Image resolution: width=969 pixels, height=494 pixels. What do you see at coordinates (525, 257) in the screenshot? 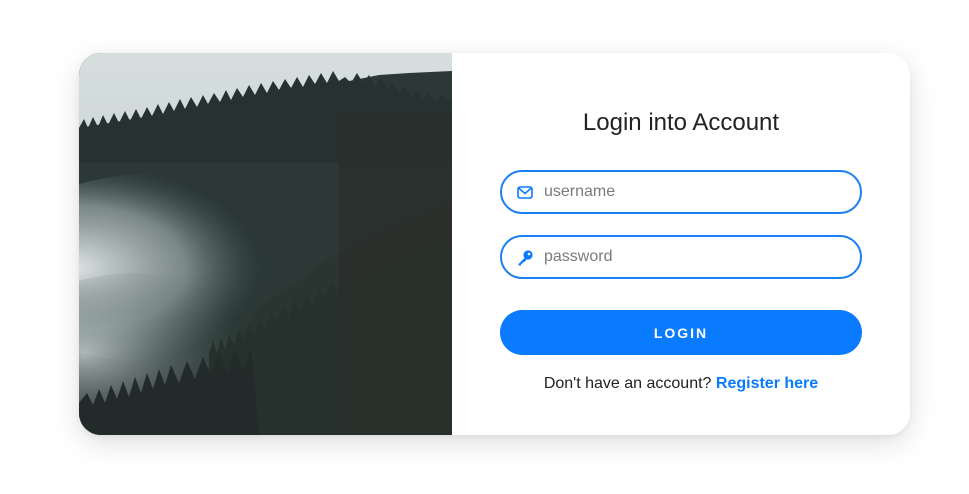
I see `key-icon` at bounding box center [525, 257].